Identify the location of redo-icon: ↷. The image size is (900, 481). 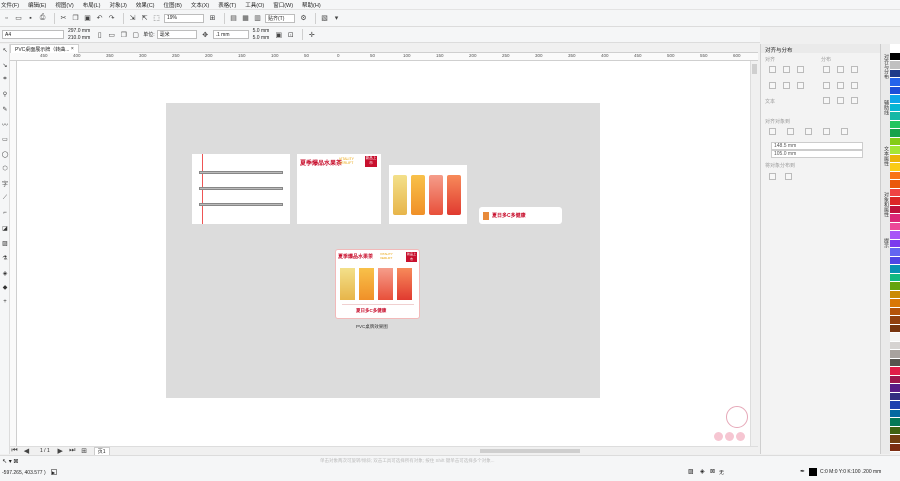
(111, 18).